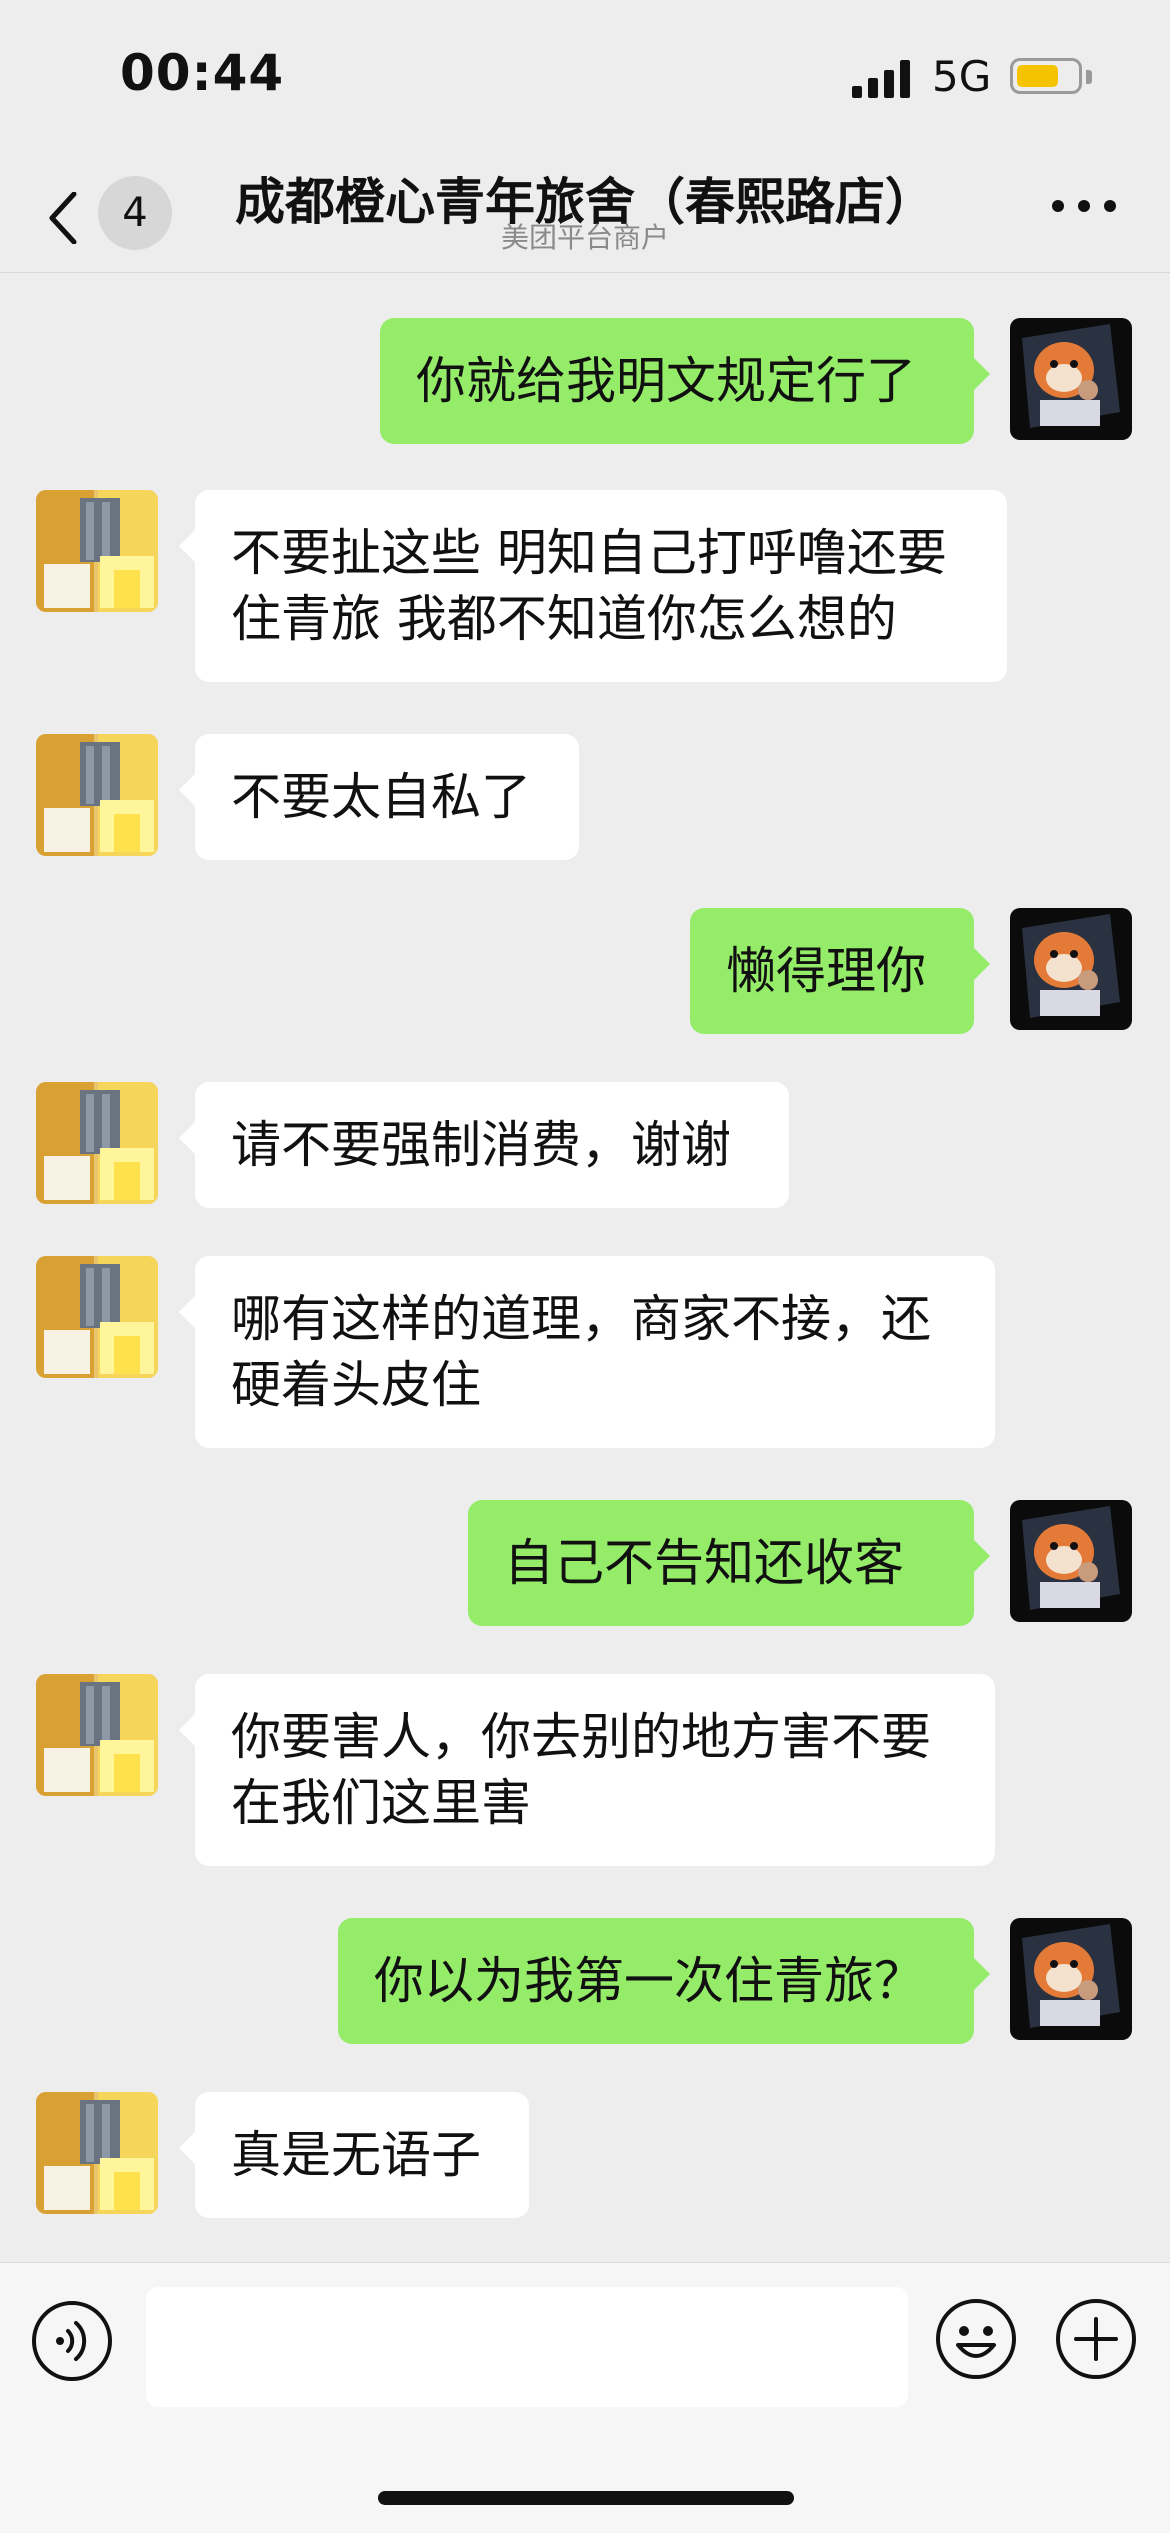  What do you see at coordinates (704, 1563) in the screenshot?
I see `message-text-line: 自己不告知还收客` at bounding box center [704, 1563].